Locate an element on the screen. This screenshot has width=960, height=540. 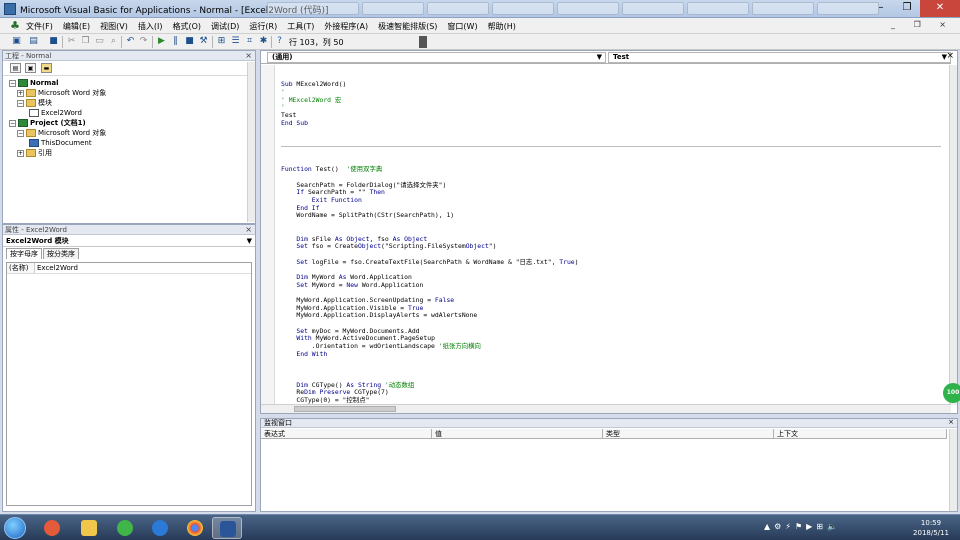
design-mode-icon: ⚒ is located at coordinates (203, 41).